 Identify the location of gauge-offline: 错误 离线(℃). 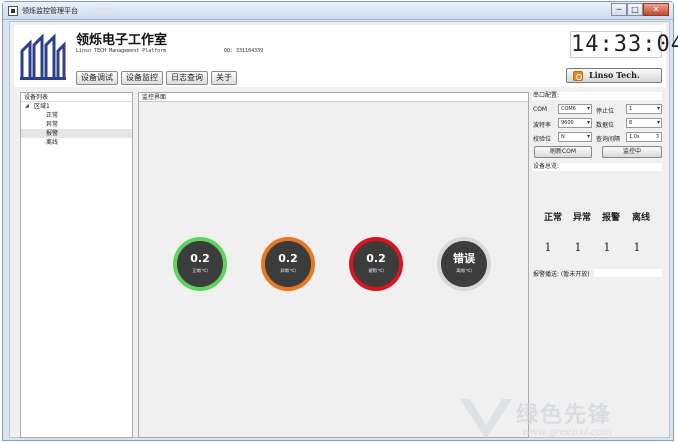
(464, 264).